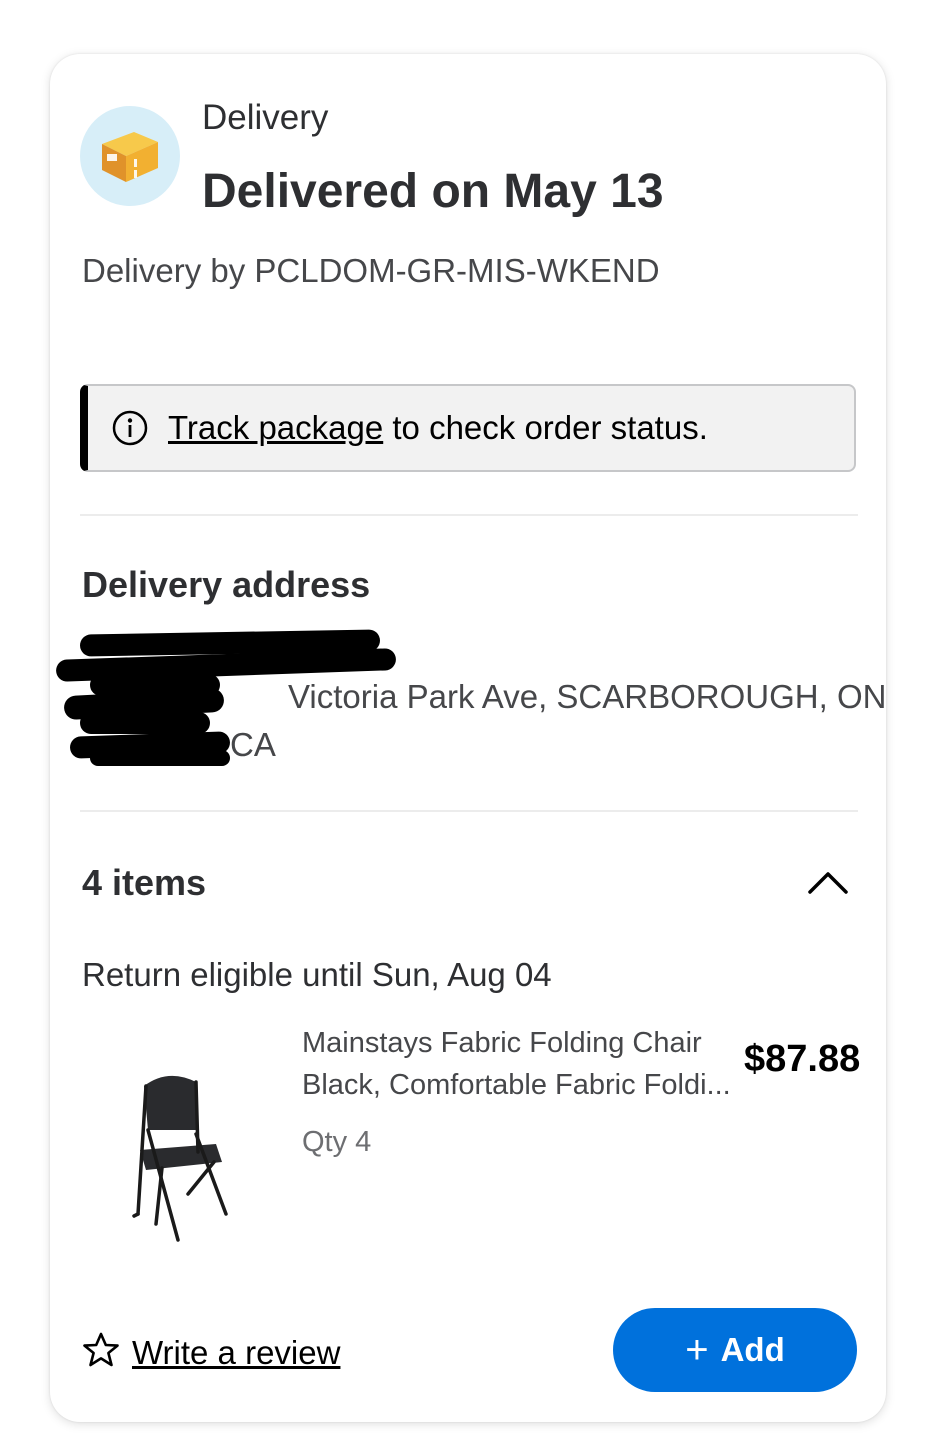 The image size is (938, 1440). I want to click on address-line-2: Victoria Park Ave, SCARBOROUGH, ON, so click(587, 696).